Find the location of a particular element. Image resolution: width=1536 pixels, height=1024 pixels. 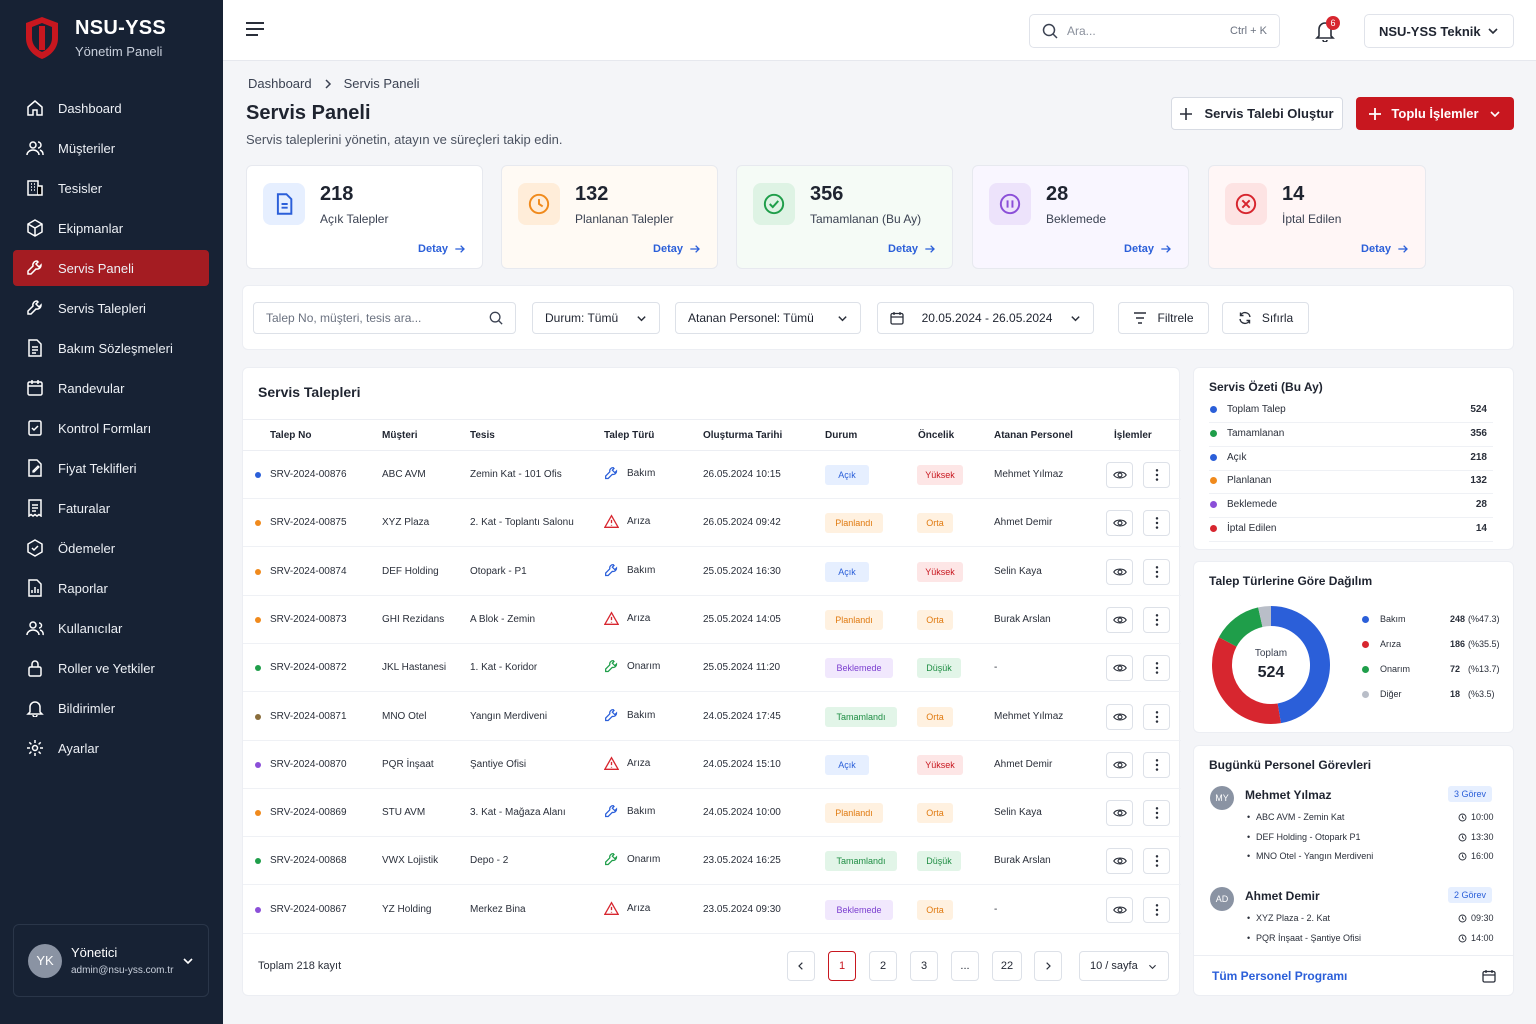

clock-icon is located at coordinates (1462, 837).